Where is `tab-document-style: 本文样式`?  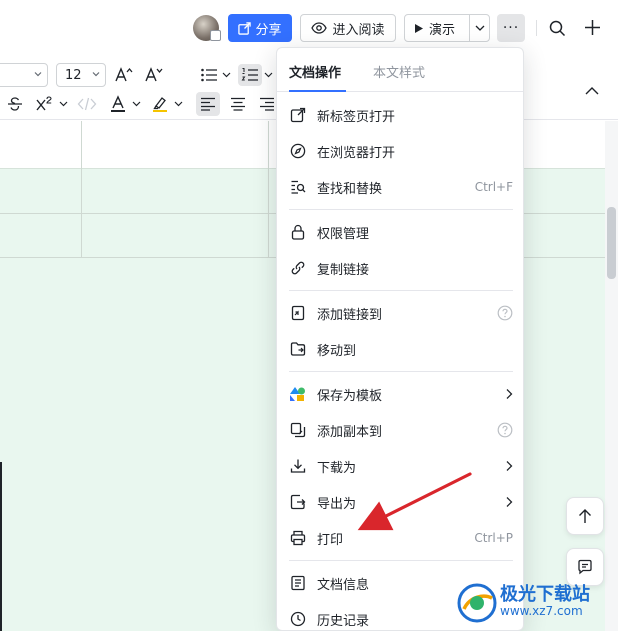 tab-document-style: 本文样式 is located at coordinates (399, 71).